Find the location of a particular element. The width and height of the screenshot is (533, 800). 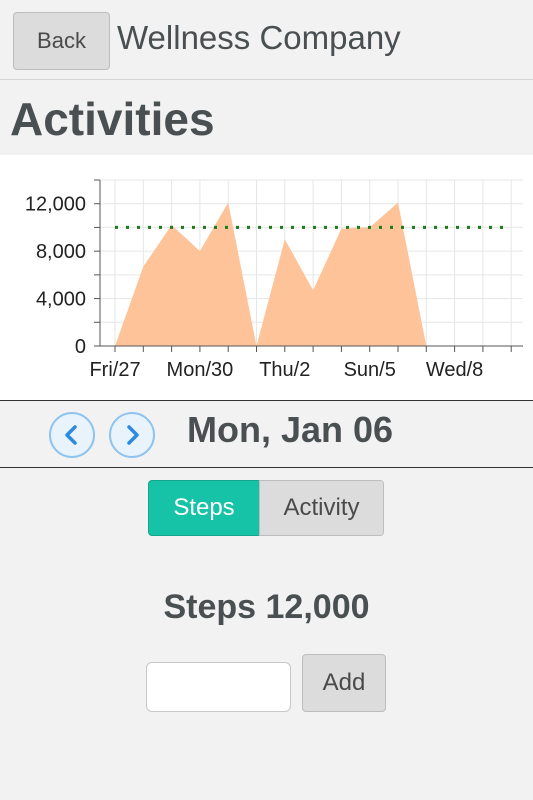

steps-input is located at coordinates (218, 687).